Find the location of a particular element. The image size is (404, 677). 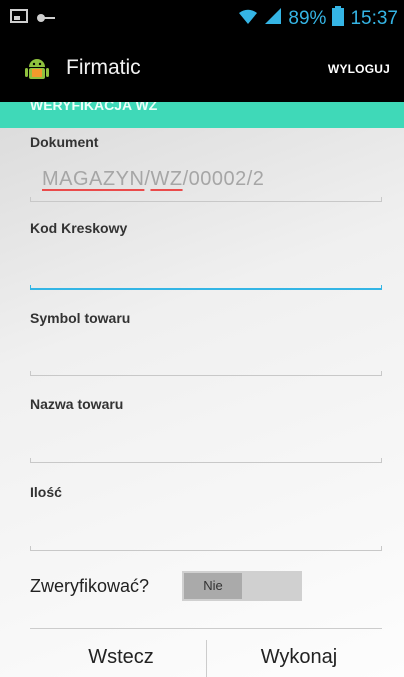

quantity-label: Ilość is located at coordinates (46, 492).